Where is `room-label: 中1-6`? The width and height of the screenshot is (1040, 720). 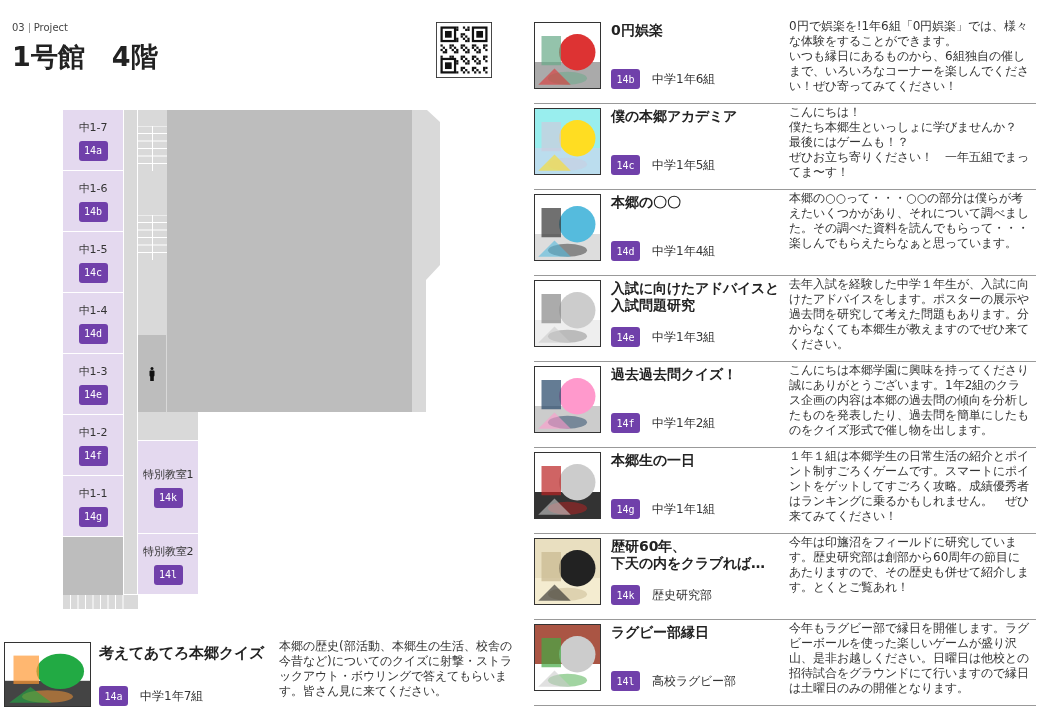
room-label: 中1-6 is located at coordinates (93, 188).